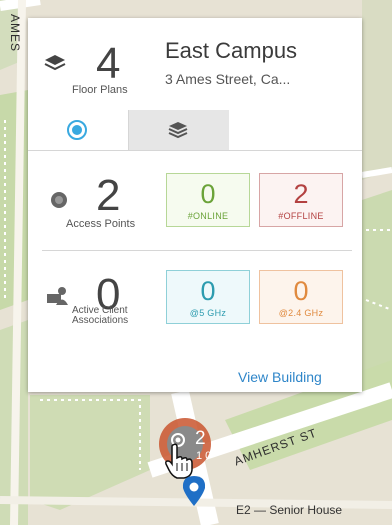  What do you see at coordinates (301, 216) in the screenshot?
I see `offline-label: #OFFLINE` at bounding box center [301, 216].